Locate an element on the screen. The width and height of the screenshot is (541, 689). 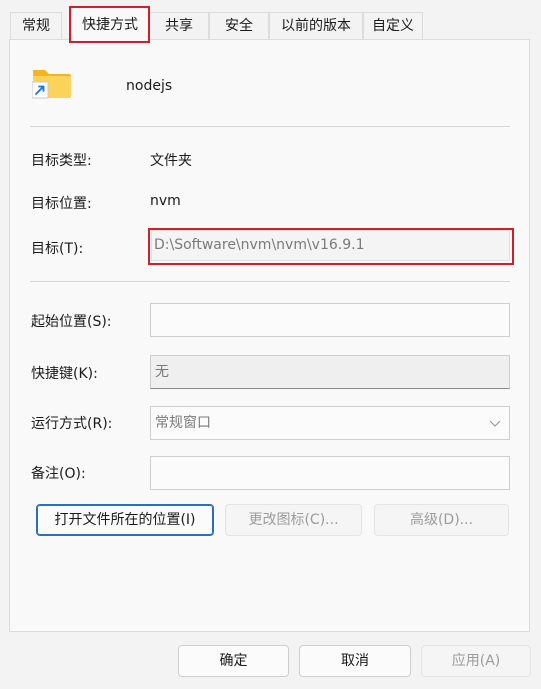
tab-security: 安全 is located at coordinates (239, 25).